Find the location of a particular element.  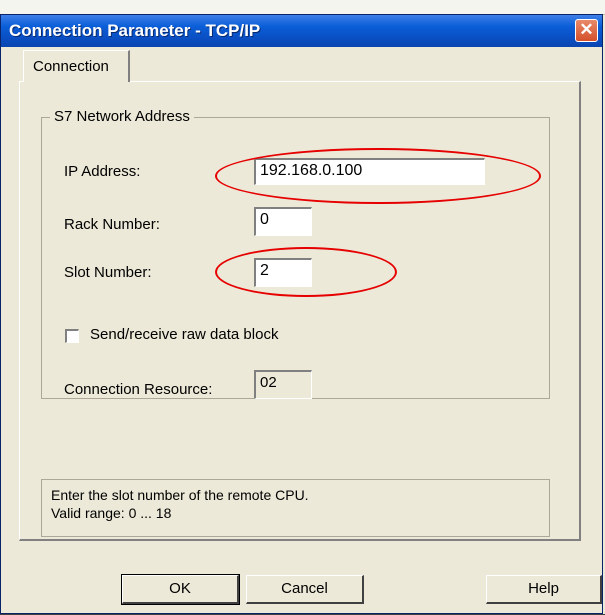

raw-data-checkbox-label: Send/receive raw data block is located at coordinates (184, 334).